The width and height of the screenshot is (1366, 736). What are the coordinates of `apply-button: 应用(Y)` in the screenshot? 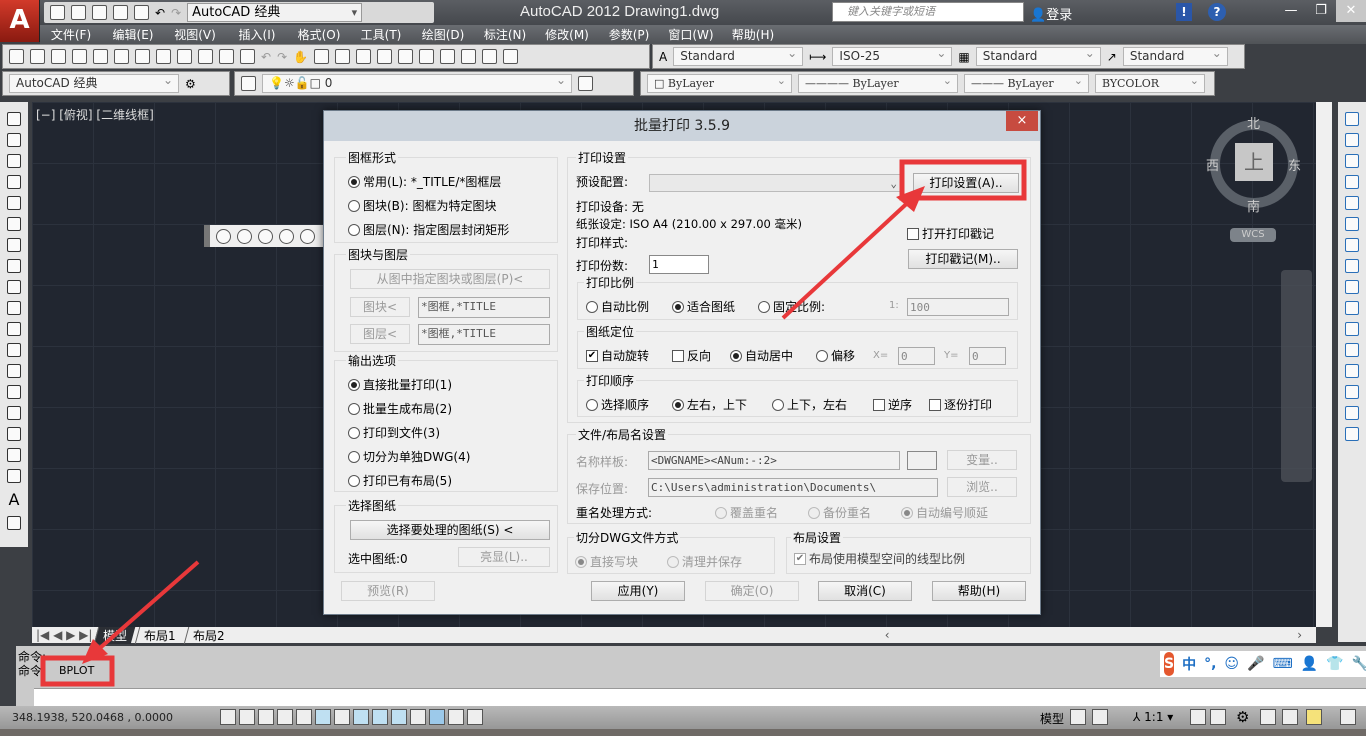 It's located at (638, 591).